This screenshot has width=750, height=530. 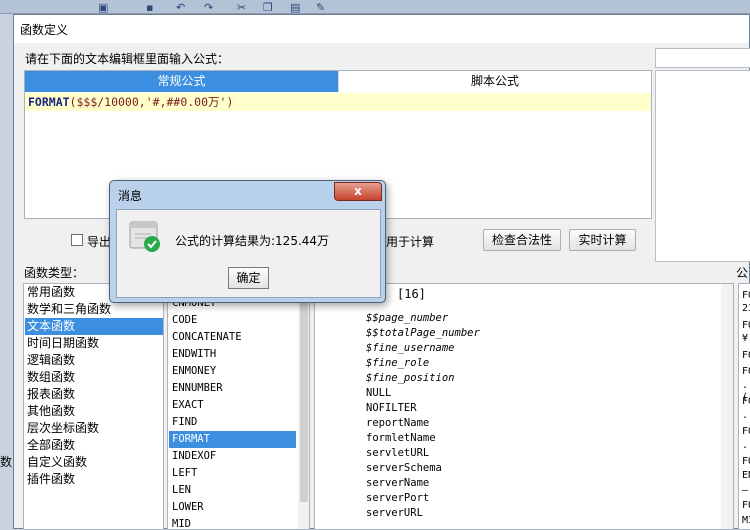 What do you see at coordinates (702, 58) in the screenshot?
I see `search-input` at bounding box center [702, 58].